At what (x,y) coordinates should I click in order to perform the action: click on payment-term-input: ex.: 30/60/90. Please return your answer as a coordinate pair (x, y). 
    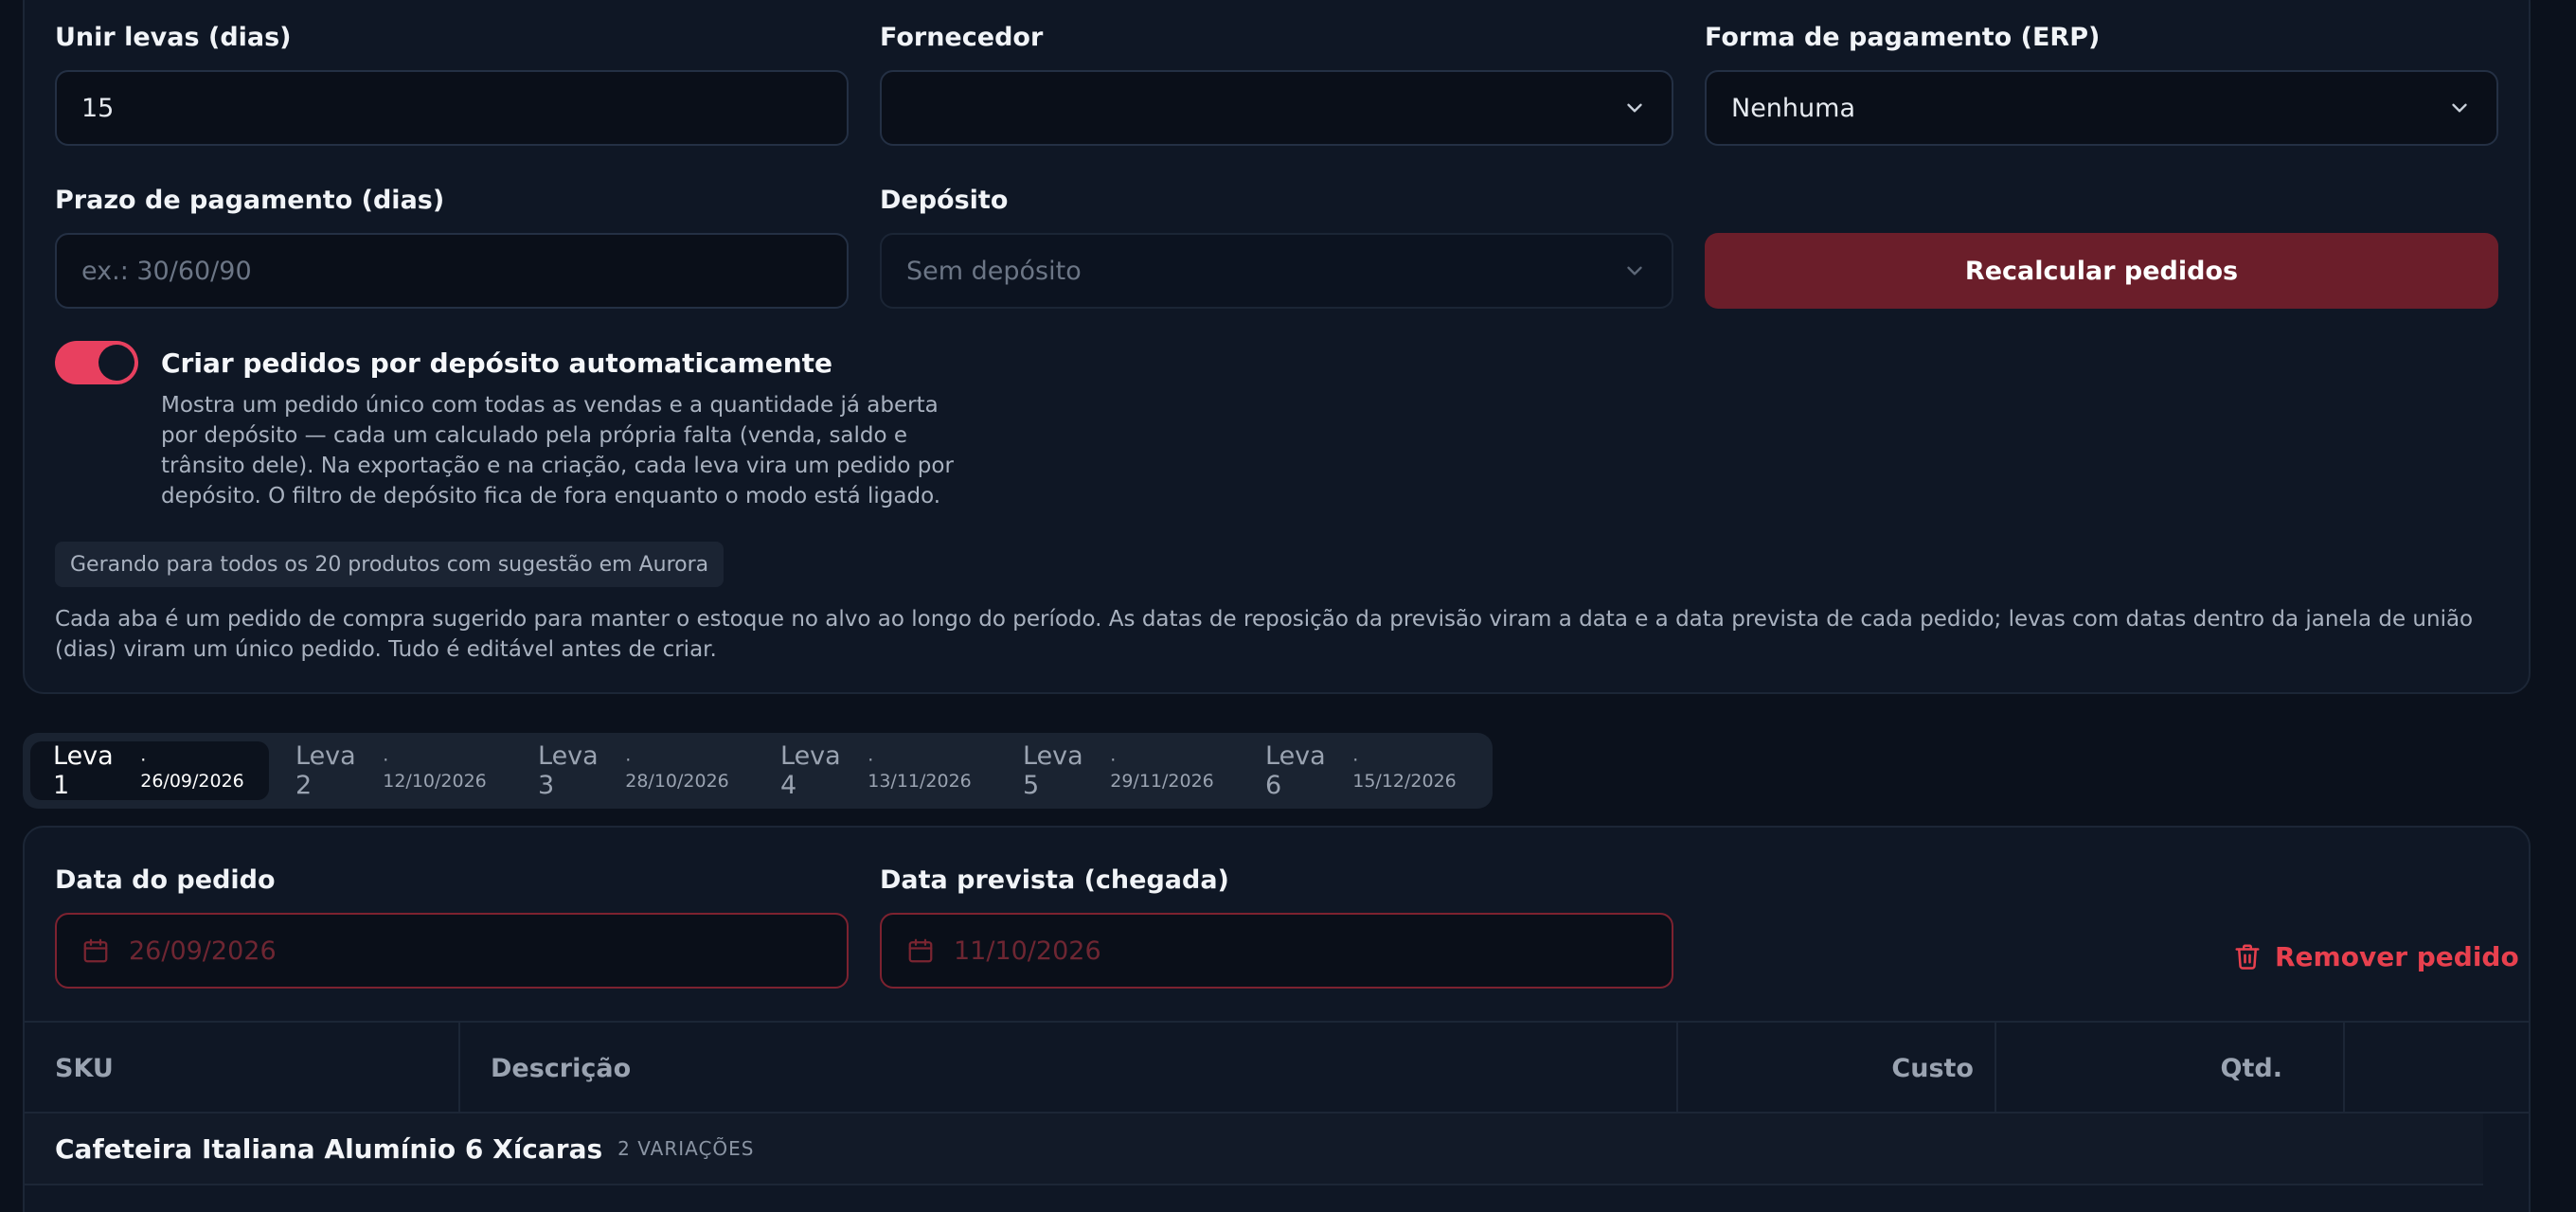
    Looking at the image, I should click on (452, 271).